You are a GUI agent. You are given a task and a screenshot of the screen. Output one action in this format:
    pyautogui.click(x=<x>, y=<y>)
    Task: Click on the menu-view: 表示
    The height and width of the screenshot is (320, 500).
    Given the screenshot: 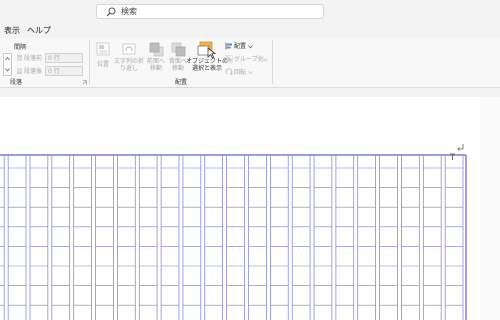 What is the action you would take?
    pyautogui.click(x=12, y=31)
    